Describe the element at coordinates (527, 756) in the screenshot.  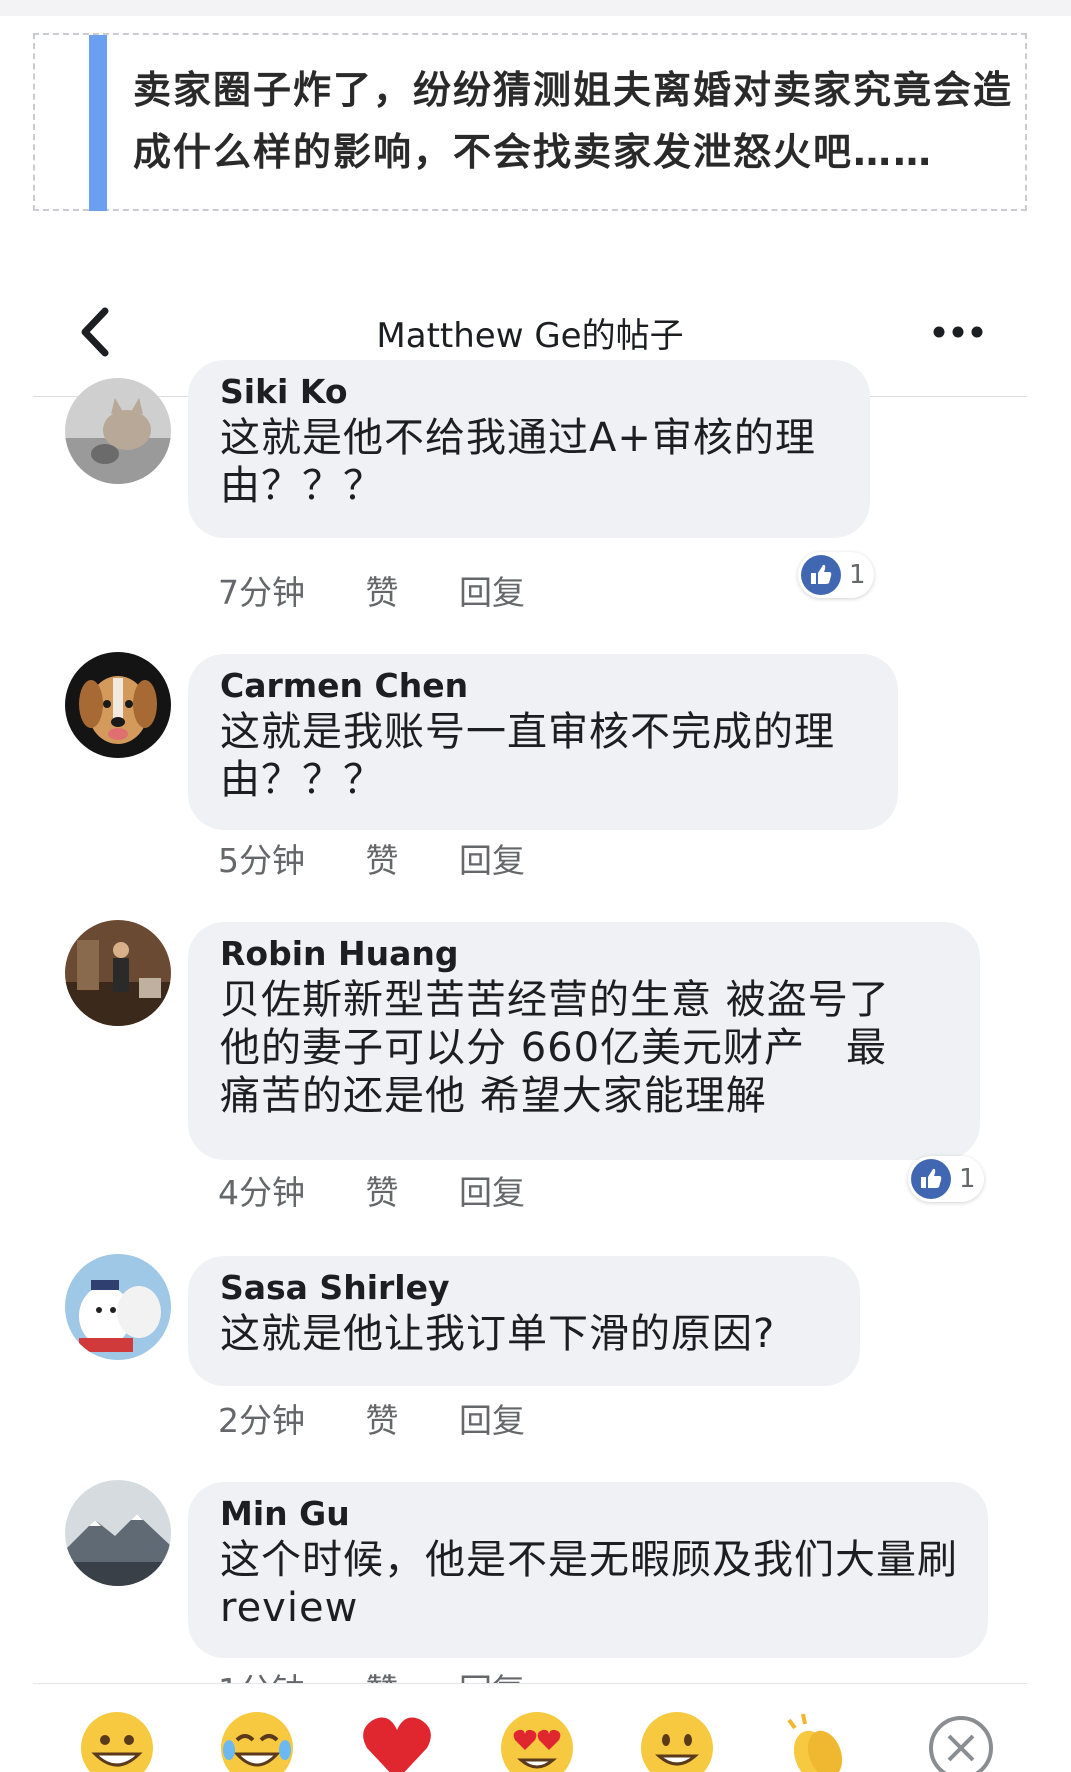
I see `comment-text: 这就是我账号一直审核不完成的理由？？？` at that location.